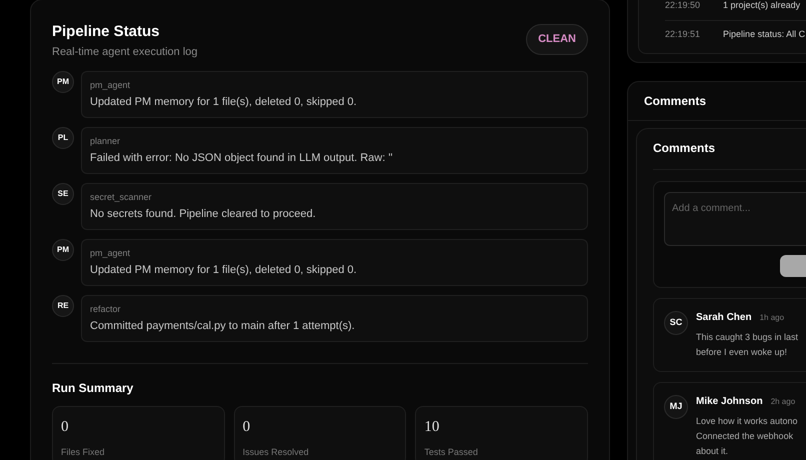 The width and height of the screenshot is (806, 460). I want to click on comment-author: Sarah Chen, so click(724, 318).